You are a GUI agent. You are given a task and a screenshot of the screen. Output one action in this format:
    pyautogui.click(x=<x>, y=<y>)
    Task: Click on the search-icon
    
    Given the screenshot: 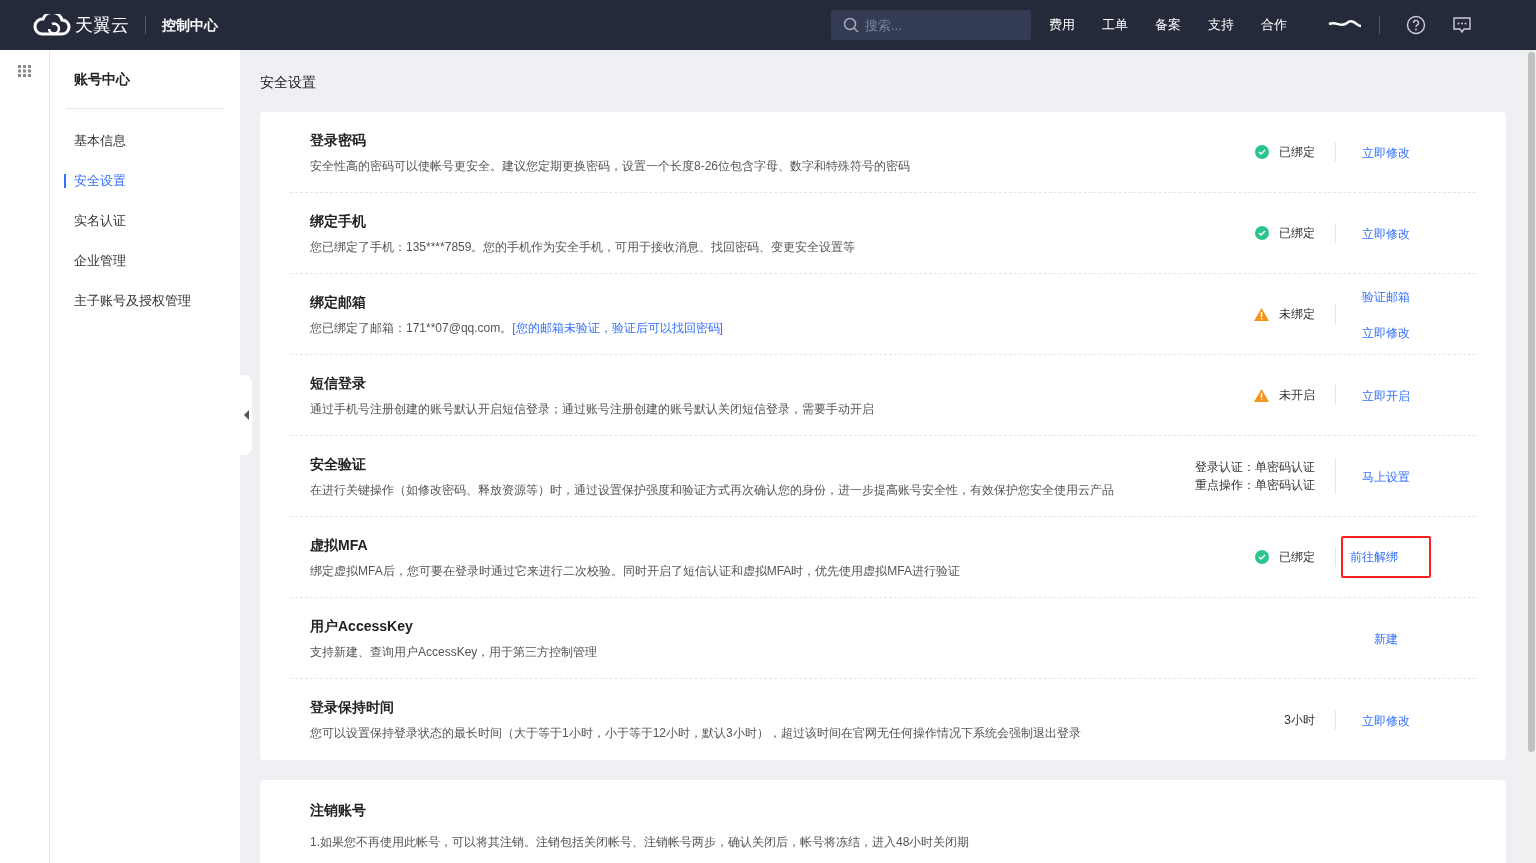 What is the action you would take?
    pyautogui.click(x=851, y=25)
    